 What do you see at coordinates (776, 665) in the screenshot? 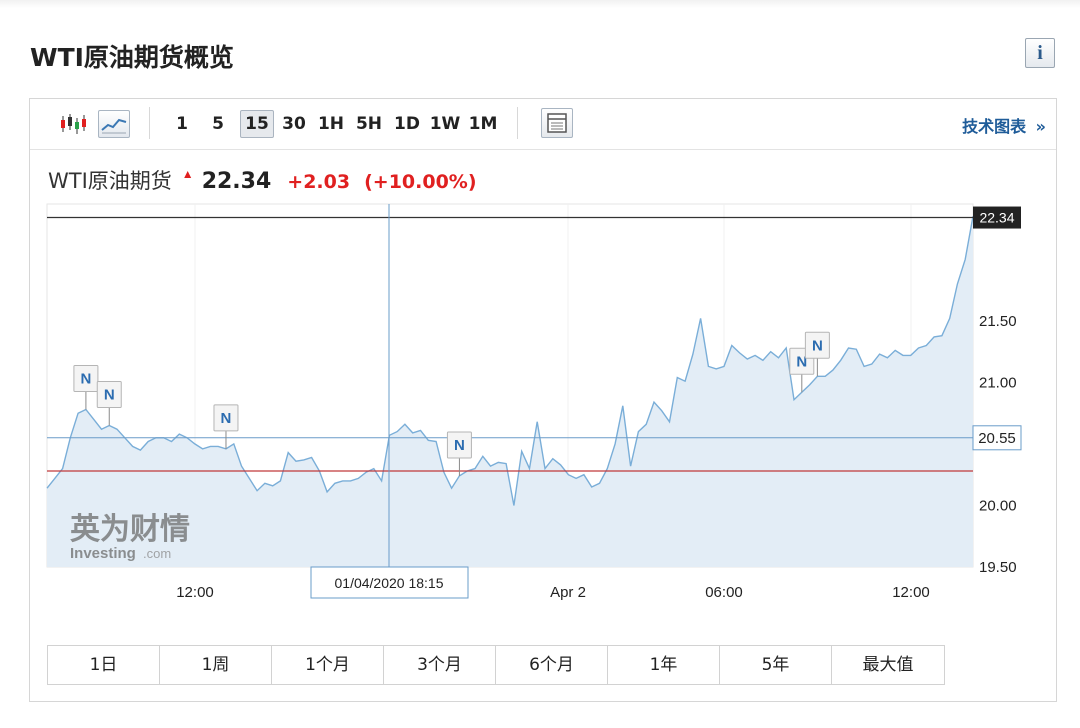
I see `range-5-years: 5年` at bounding box center [776, 665].